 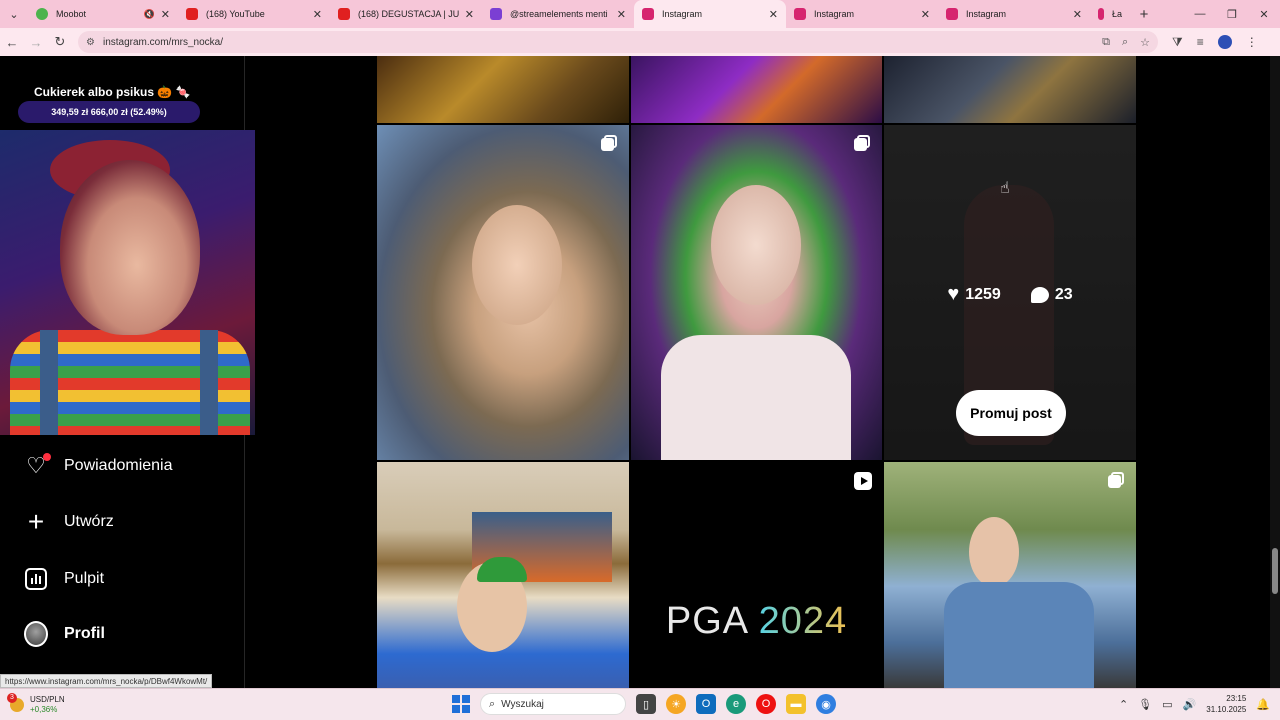 What do you see at coordinates (1275, 372) in the screenshot?
I see `scrollbar` at bounding box center [1275, 372].